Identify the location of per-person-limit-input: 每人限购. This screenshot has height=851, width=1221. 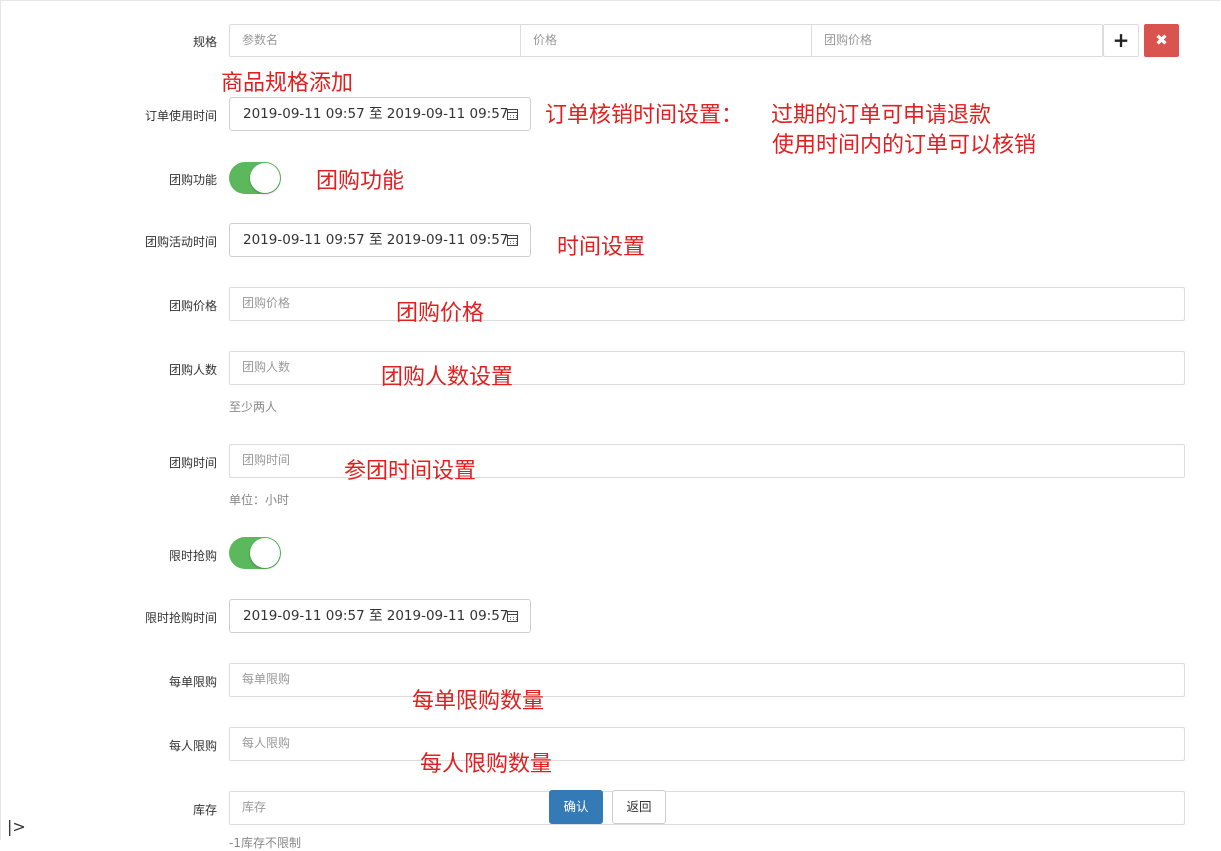
(707, 744).